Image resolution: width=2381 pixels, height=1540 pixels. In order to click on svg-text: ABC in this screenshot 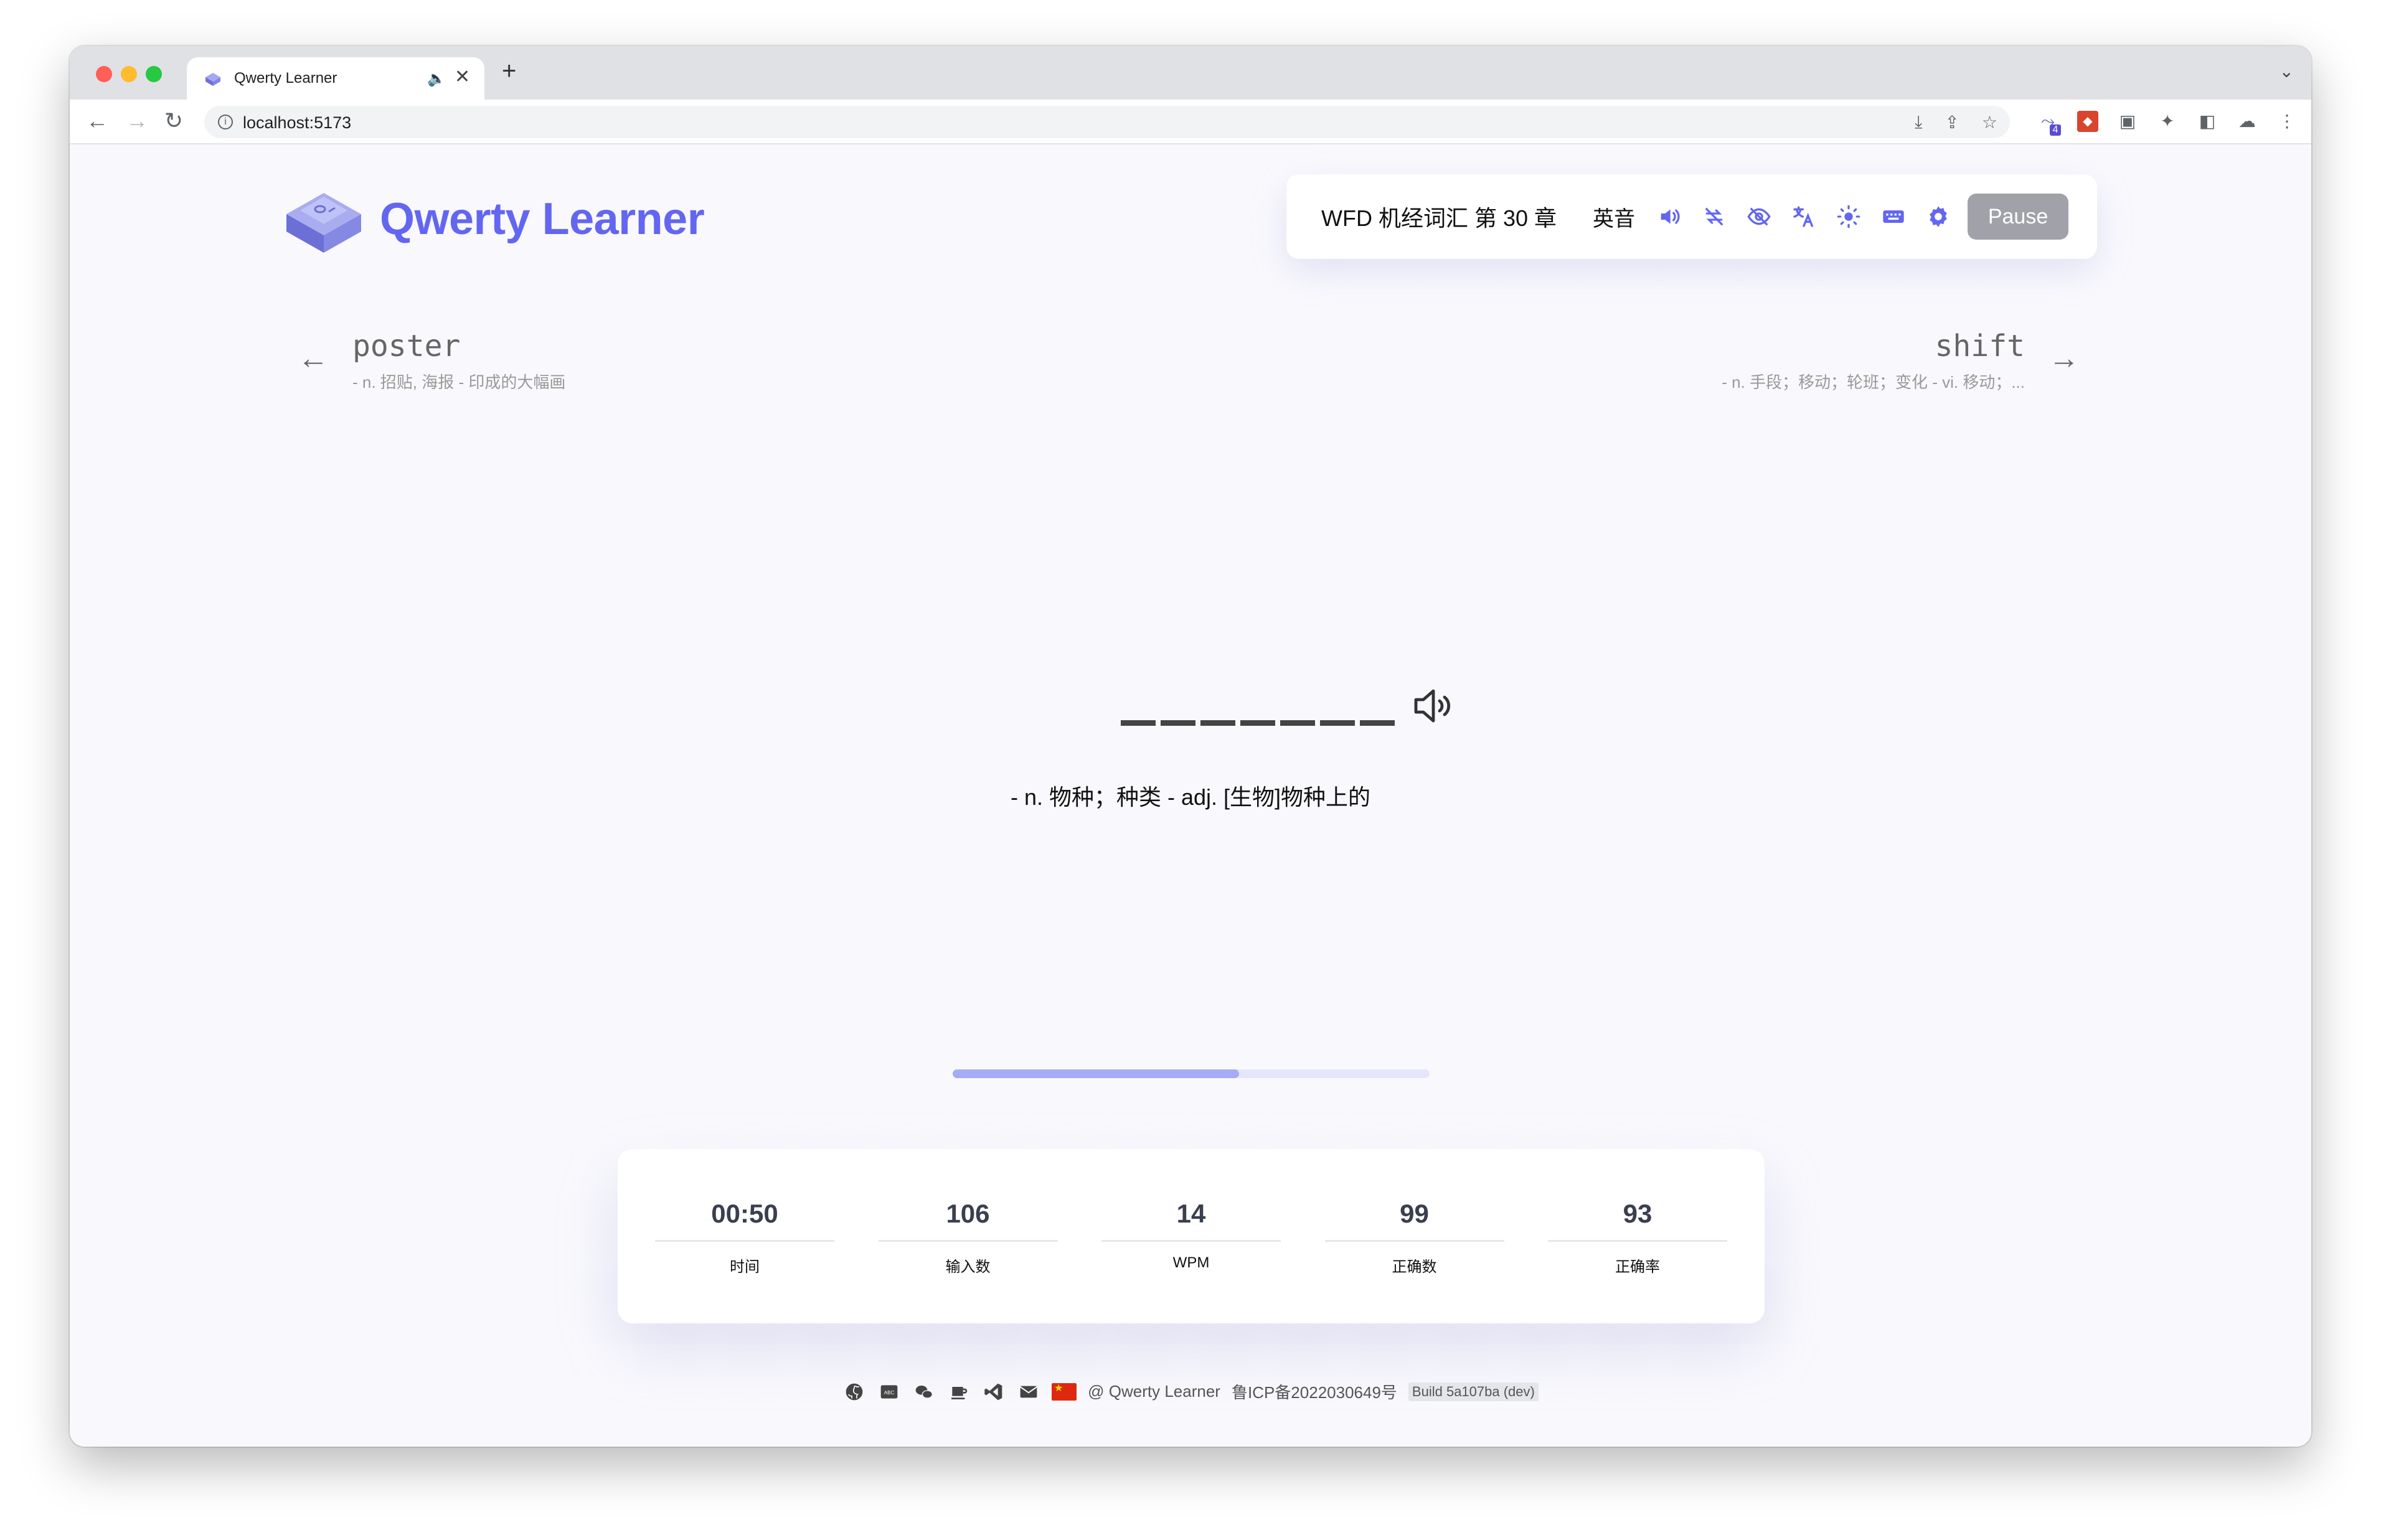, I will do `click(889, 1393)`.